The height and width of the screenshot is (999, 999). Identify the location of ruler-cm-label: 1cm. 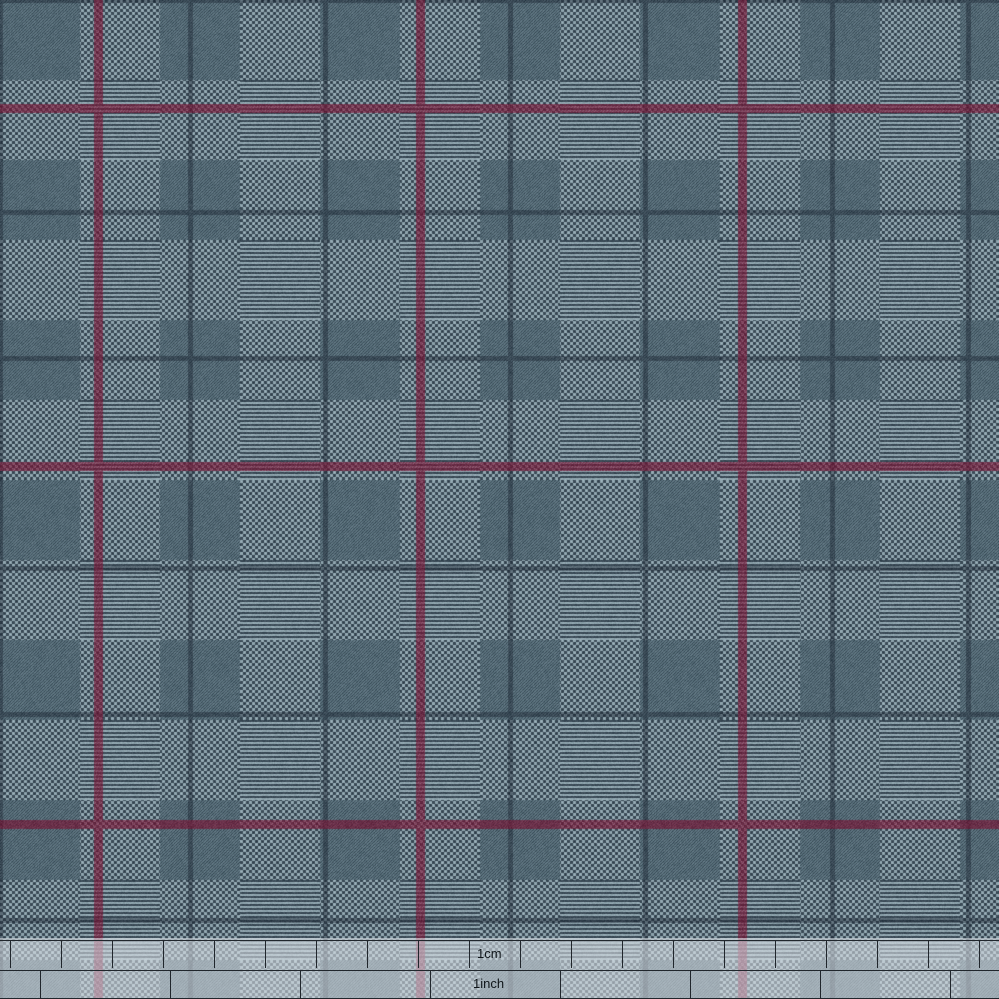
(489, 953).